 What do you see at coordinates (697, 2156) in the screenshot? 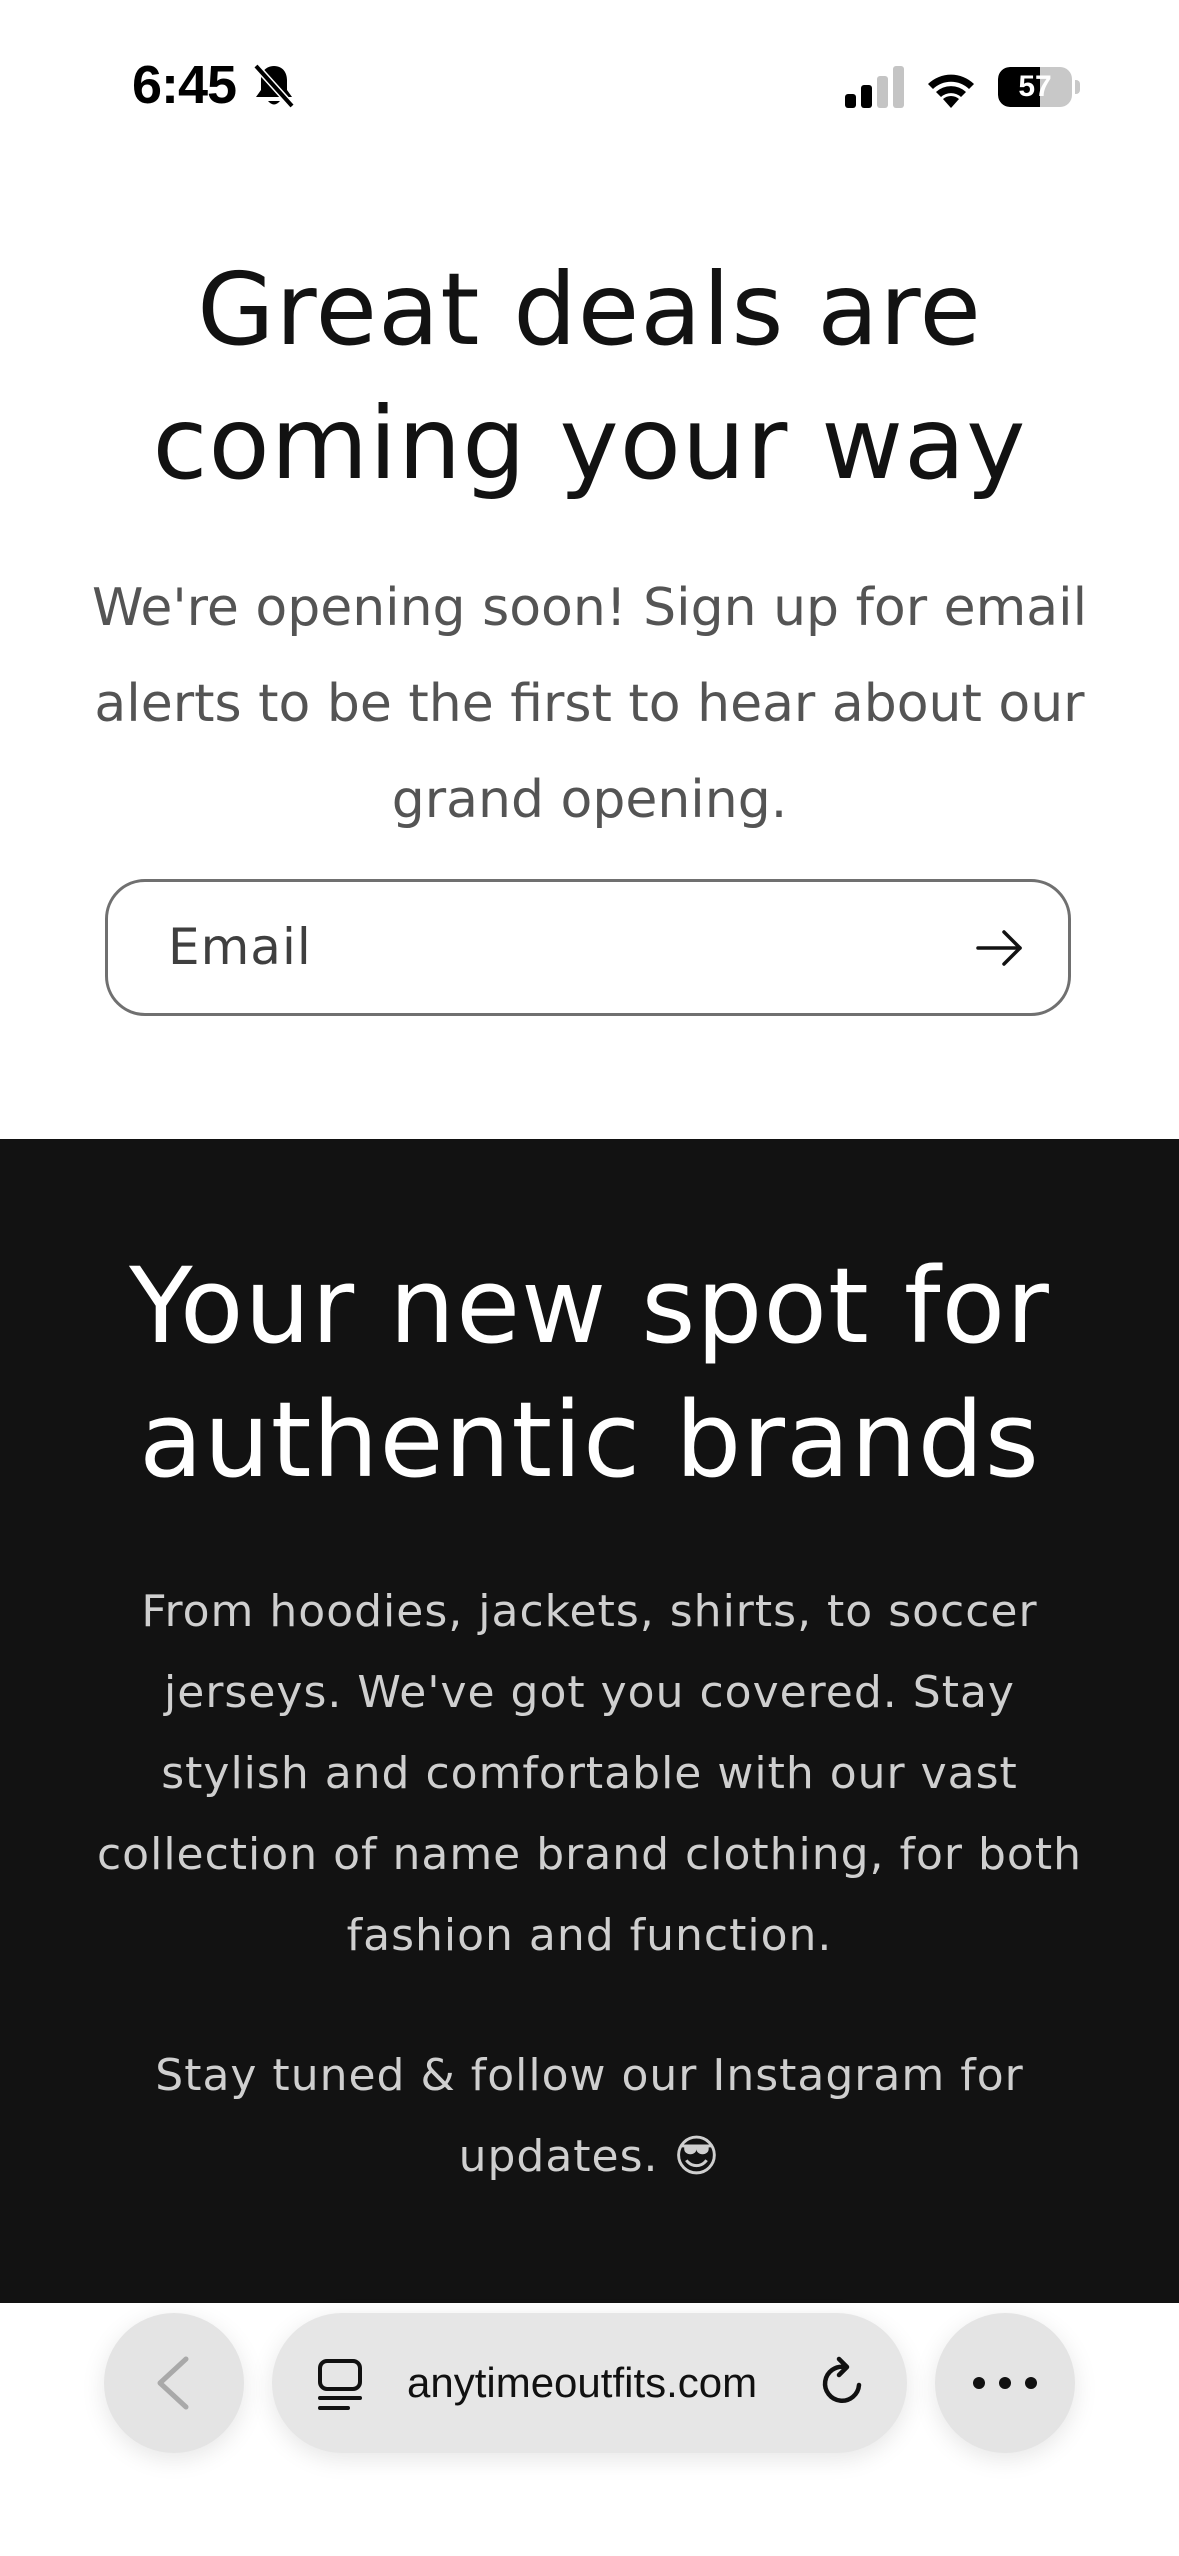
I see `sunglasses-emoji: 😎` at bounding box center [697, 2156].